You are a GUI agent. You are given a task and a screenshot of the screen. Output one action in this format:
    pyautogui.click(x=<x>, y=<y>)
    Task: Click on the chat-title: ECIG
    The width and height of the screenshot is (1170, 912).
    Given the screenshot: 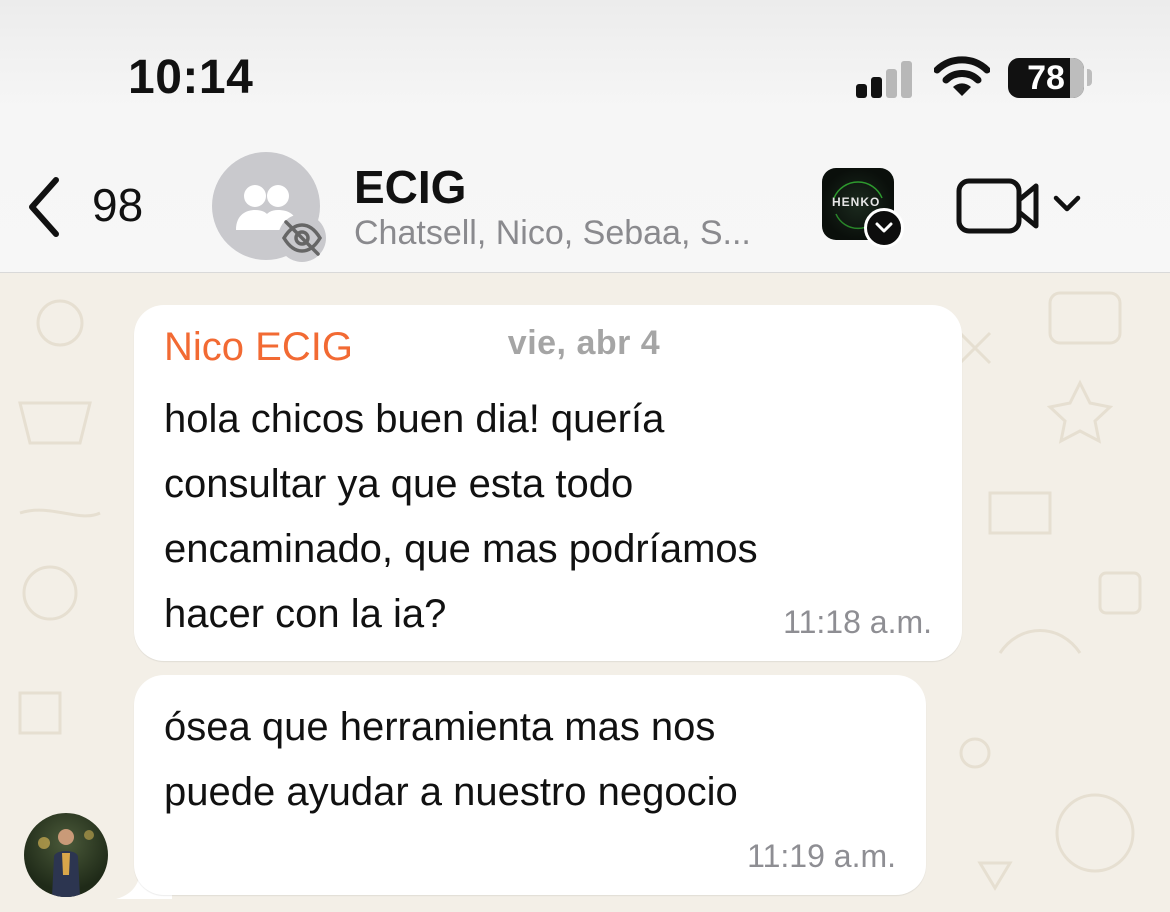 What is the action you would take?
    pyautogui.click(x=410, y=187)
    